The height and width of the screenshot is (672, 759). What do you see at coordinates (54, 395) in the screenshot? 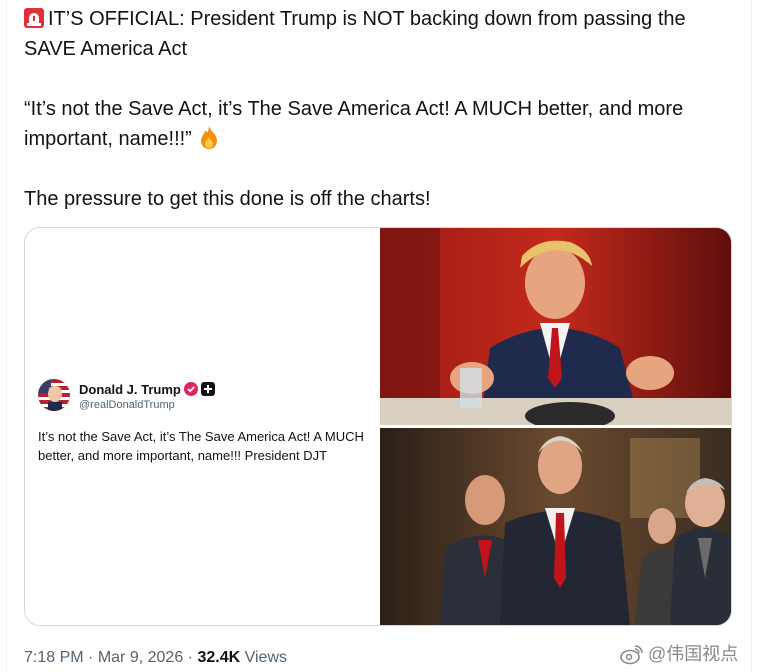
I see `avatar` at bounding box center [54, 395].